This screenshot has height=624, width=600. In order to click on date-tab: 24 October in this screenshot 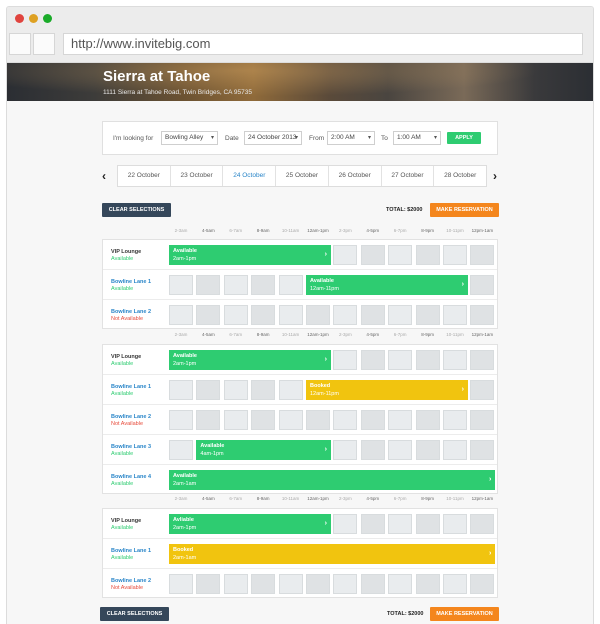, I will do `click(250, 176)`.